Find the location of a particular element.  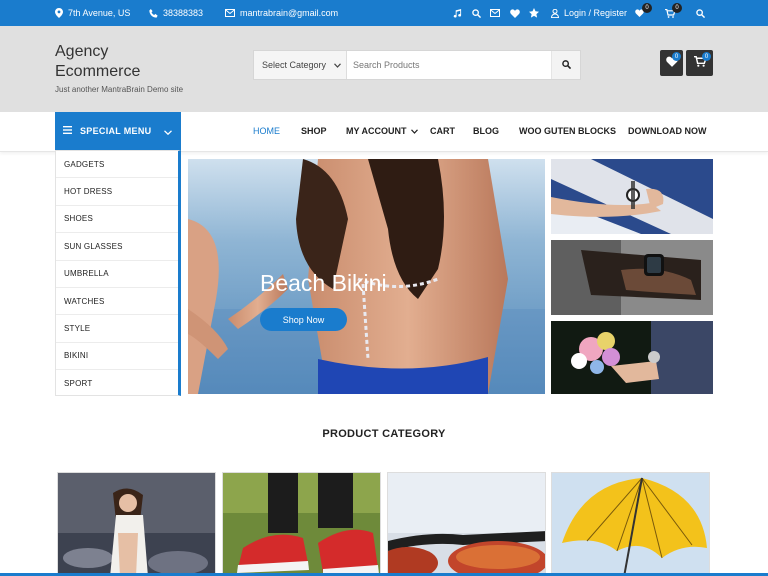

cart-button: 0 is located at coordinates (699, 63).